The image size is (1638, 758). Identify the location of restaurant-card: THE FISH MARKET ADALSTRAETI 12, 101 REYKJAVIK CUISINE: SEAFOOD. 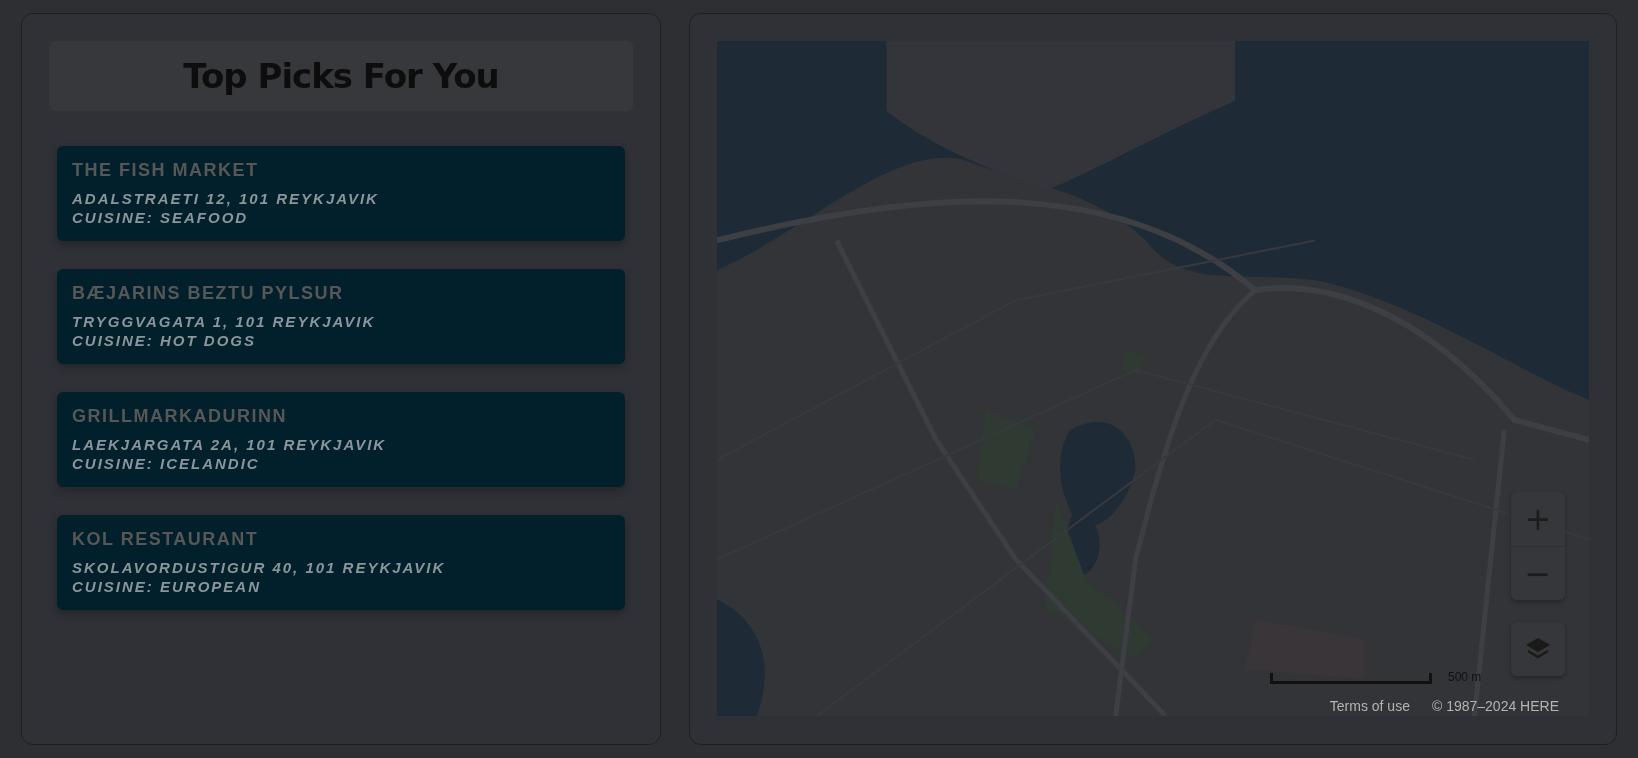
(341, 193).